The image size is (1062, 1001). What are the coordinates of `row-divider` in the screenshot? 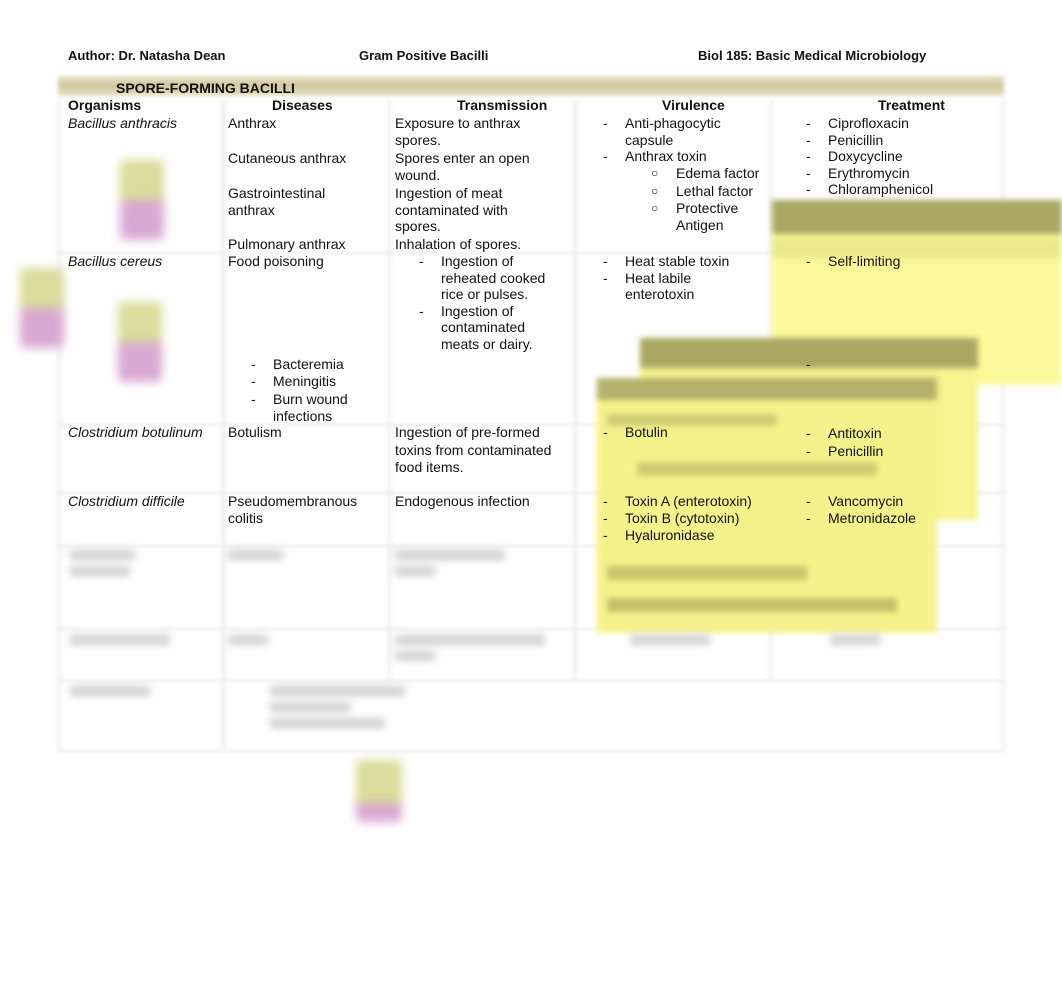 It's located at (531, 681).